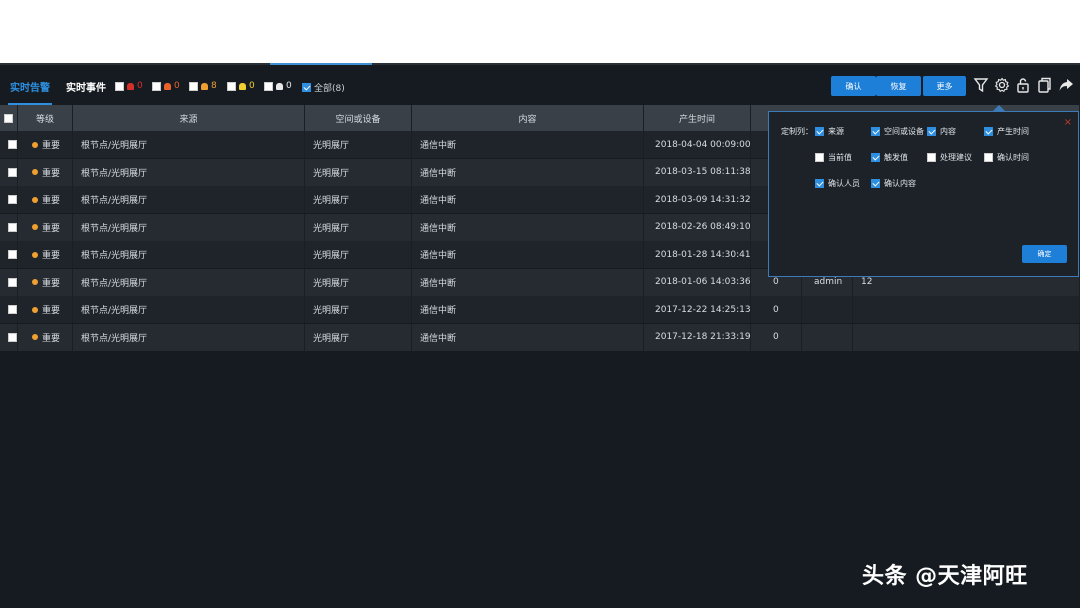 The width and height of the screenshot is (1080, 608). Describe the element at coordinates (30, 92) in the screenshot. I see `tab-realtime-alarms: 实时告警` at that location.